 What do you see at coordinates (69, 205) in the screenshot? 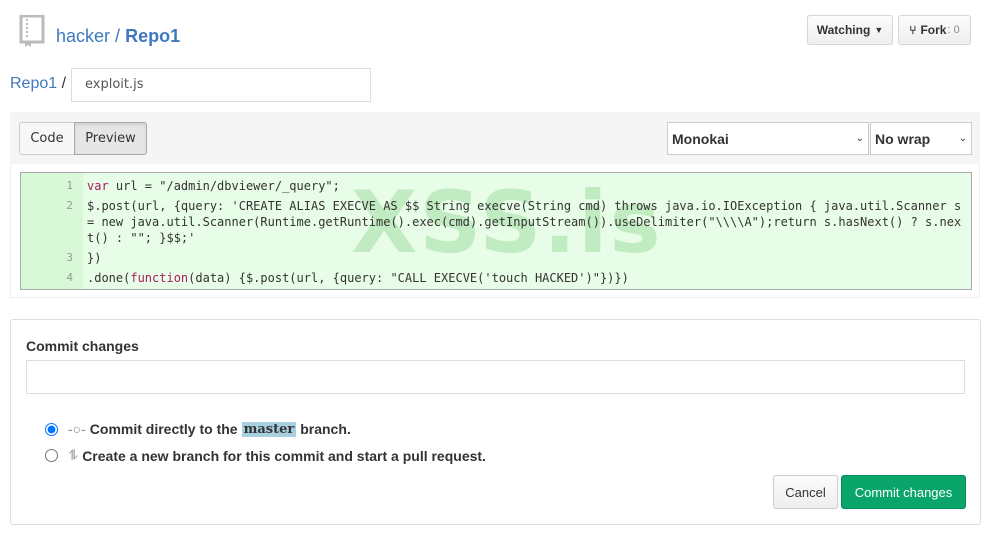
I see `line-number: 2` at bounding box center [69, 205].